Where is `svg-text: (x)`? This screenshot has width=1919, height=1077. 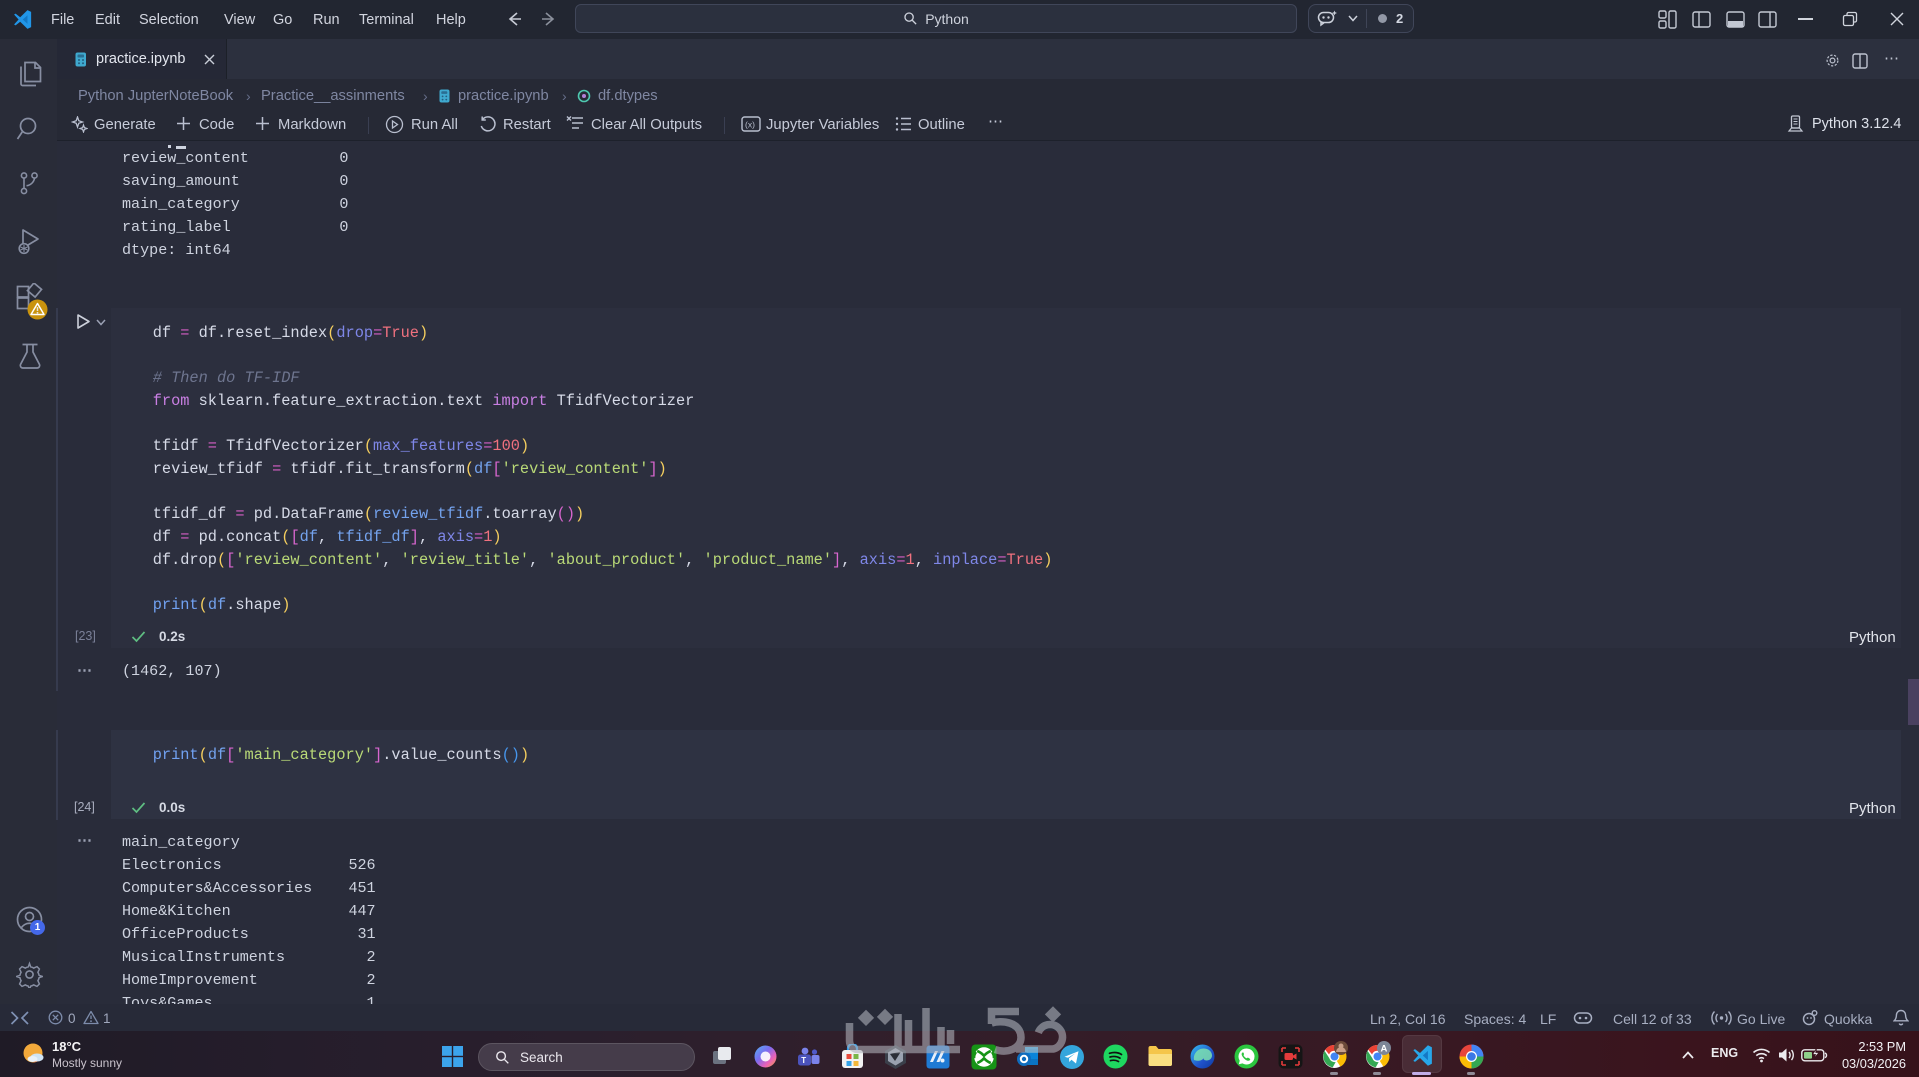 svg-text: (x) is located at coordinates (750, 125).